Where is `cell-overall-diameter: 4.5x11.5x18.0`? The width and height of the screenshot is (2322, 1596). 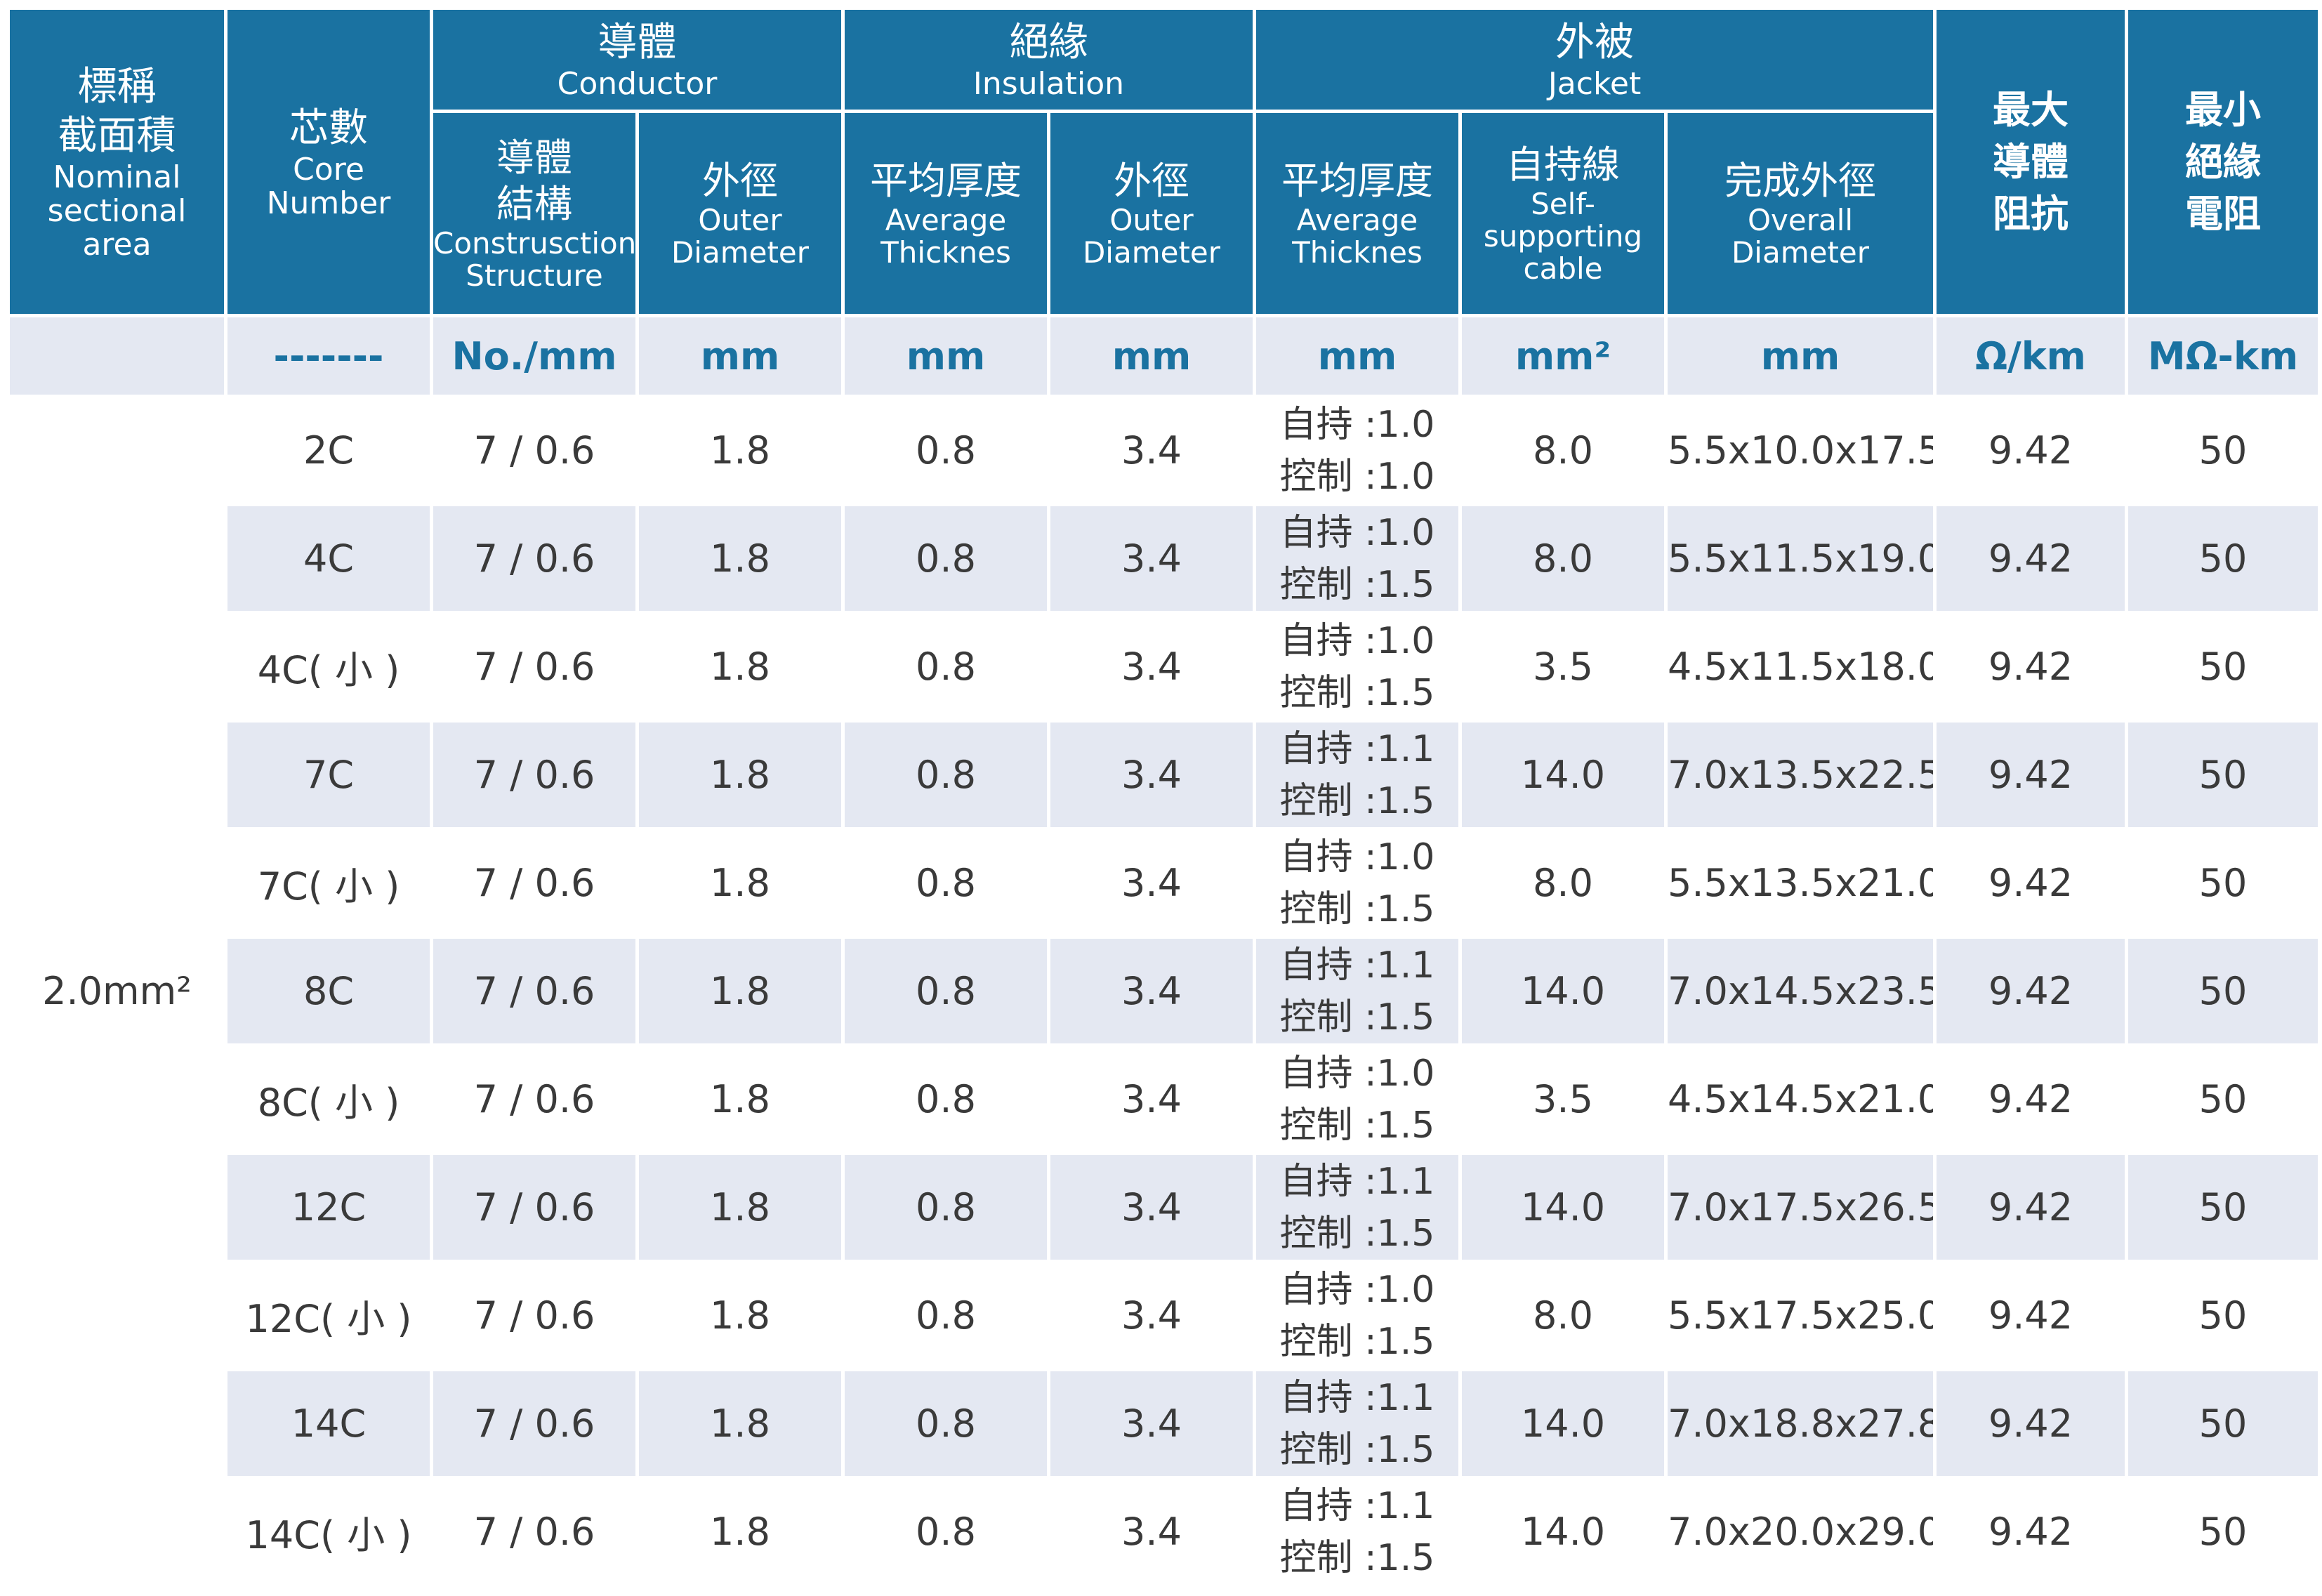 cell-overall-diameter: 4.5x11.5x18.0 is located at coordinates (1801, 666).